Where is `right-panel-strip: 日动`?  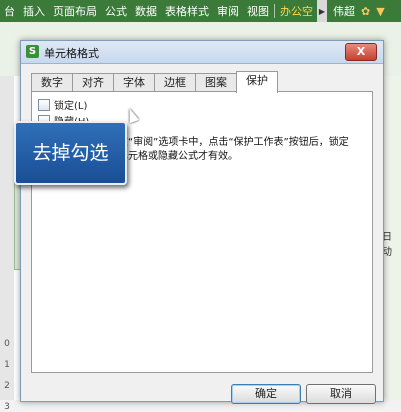 right-panel-strip: 日动 is located at coordinates (391, 238).